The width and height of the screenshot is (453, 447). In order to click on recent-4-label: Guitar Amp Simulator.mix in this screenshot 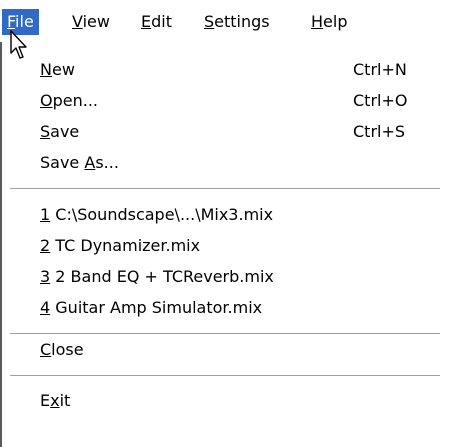, I will do `click(156, 307)`.